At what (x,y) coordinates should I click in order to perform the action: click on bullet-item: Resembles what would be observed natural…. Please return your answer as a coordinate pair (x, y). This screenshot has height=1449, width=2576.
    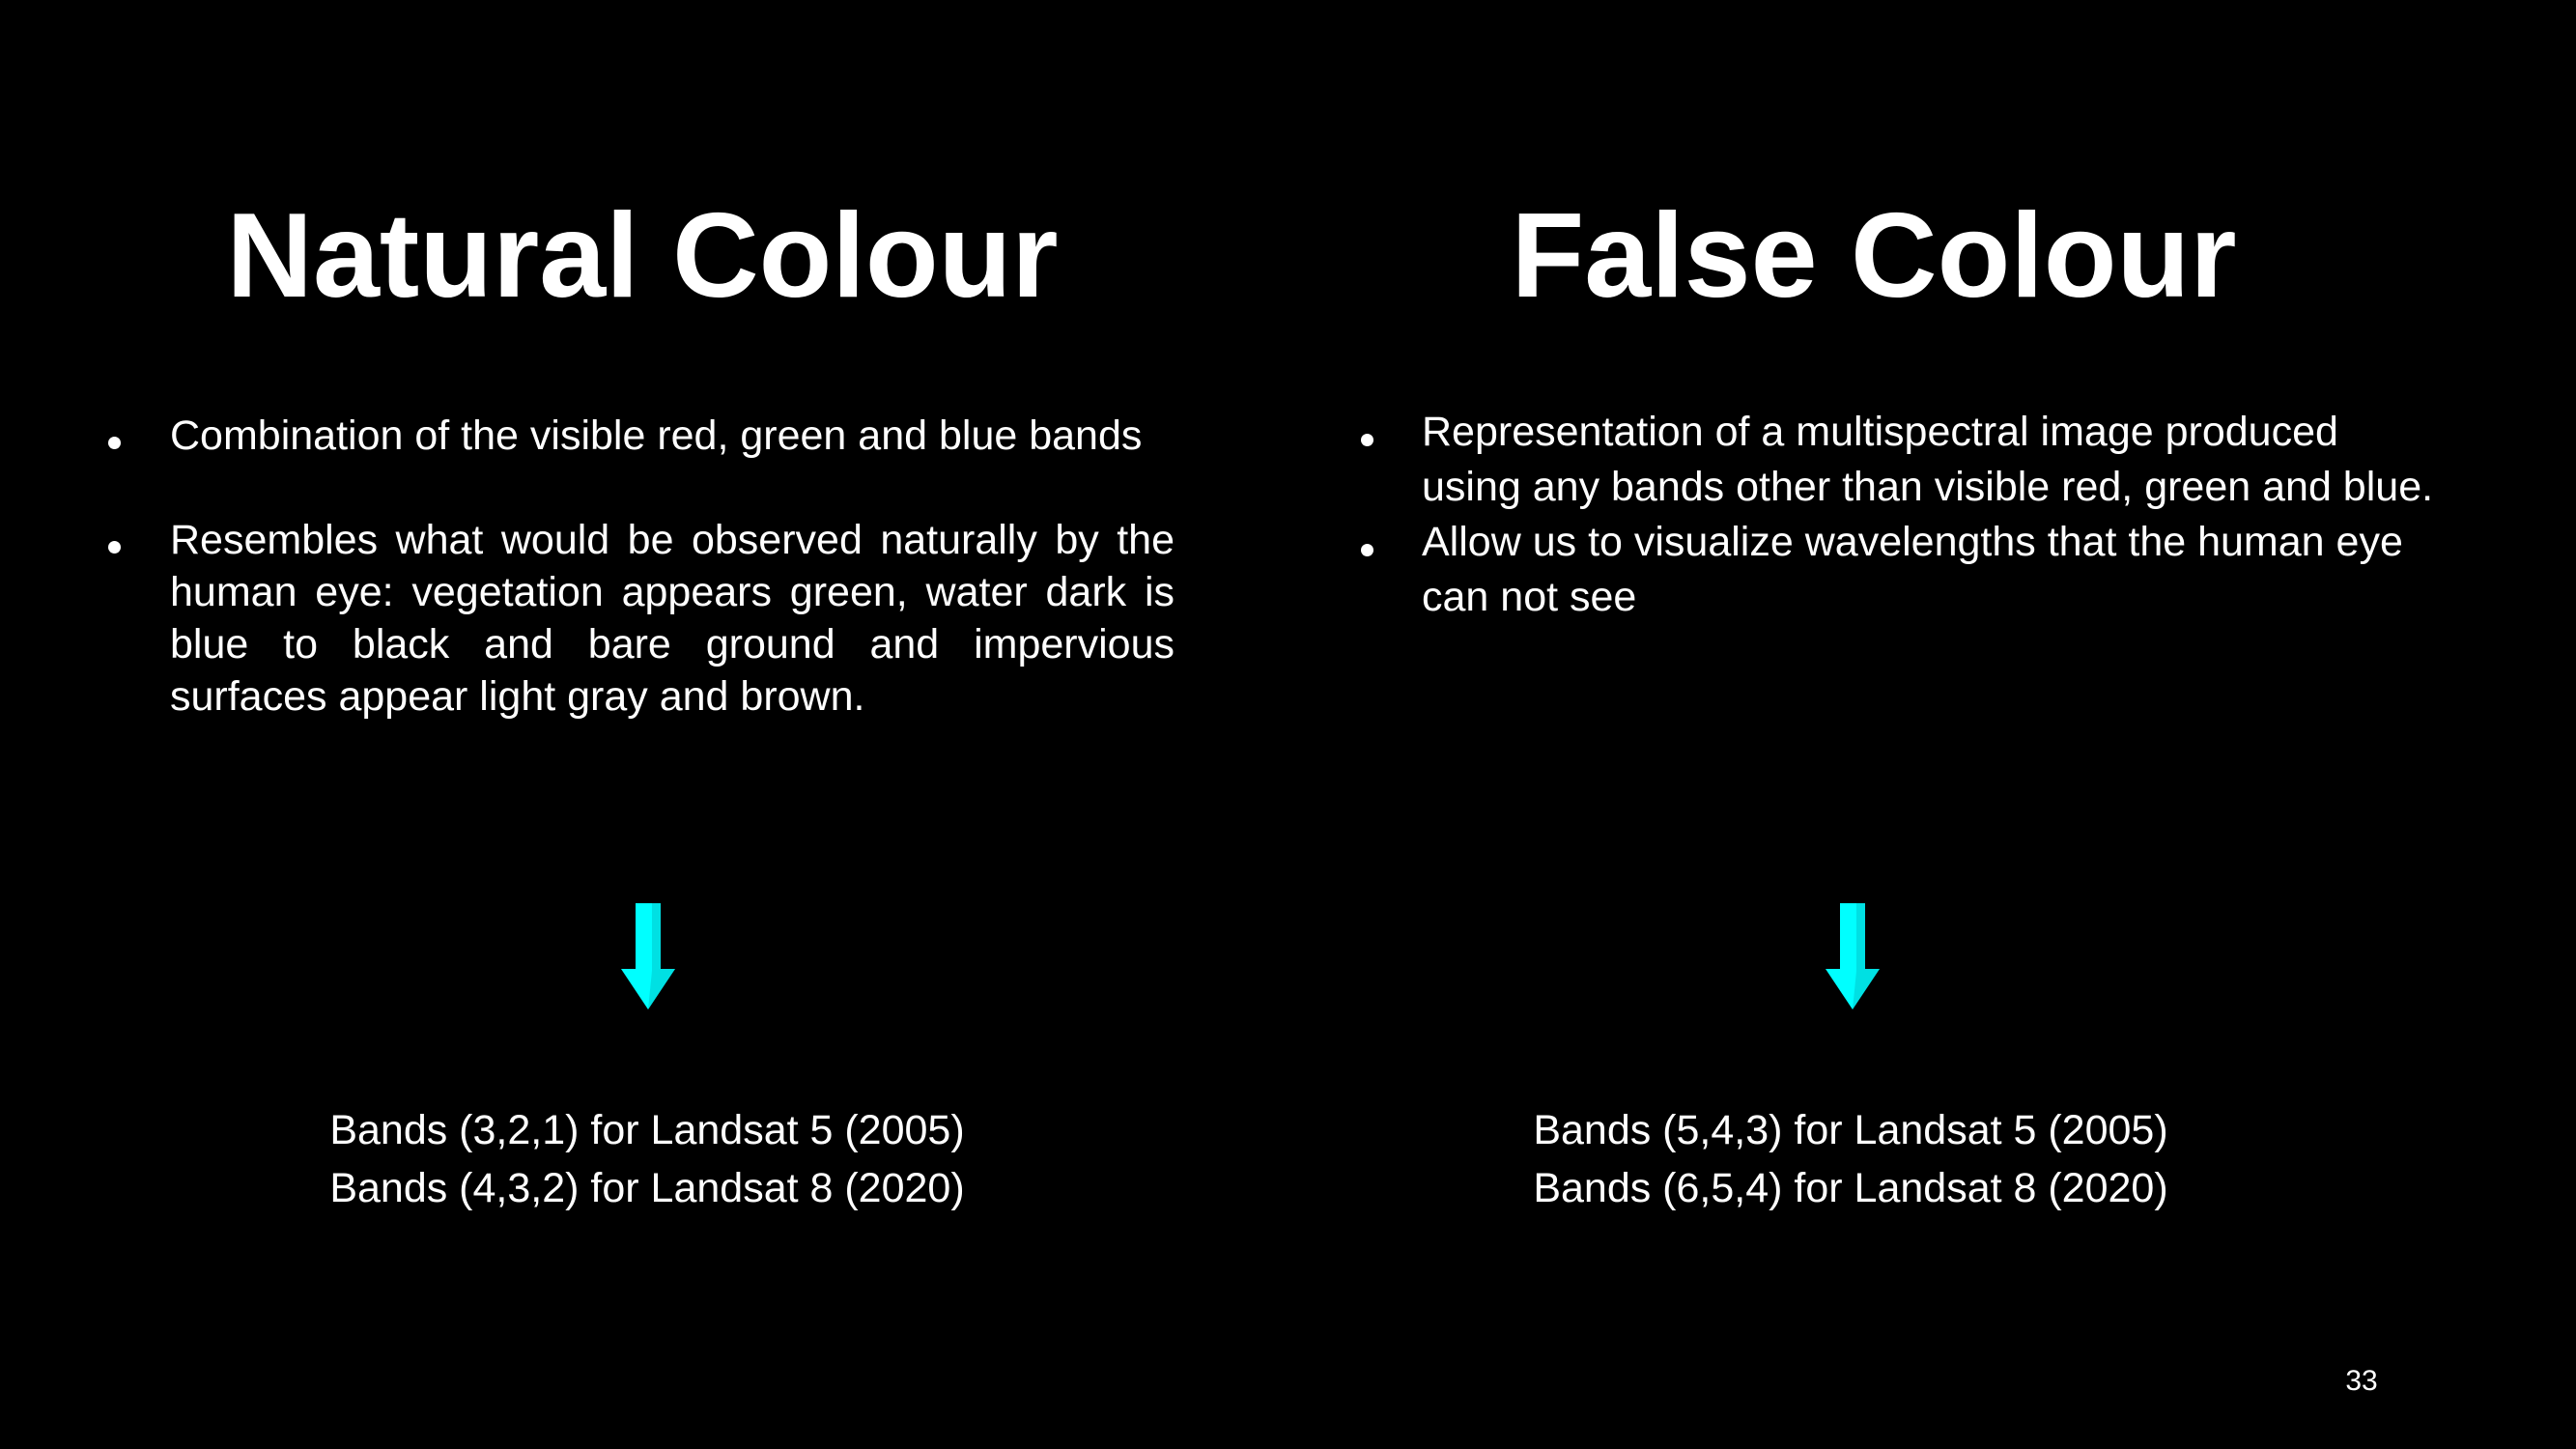
    Looking at the image, I should click on (641, 618).